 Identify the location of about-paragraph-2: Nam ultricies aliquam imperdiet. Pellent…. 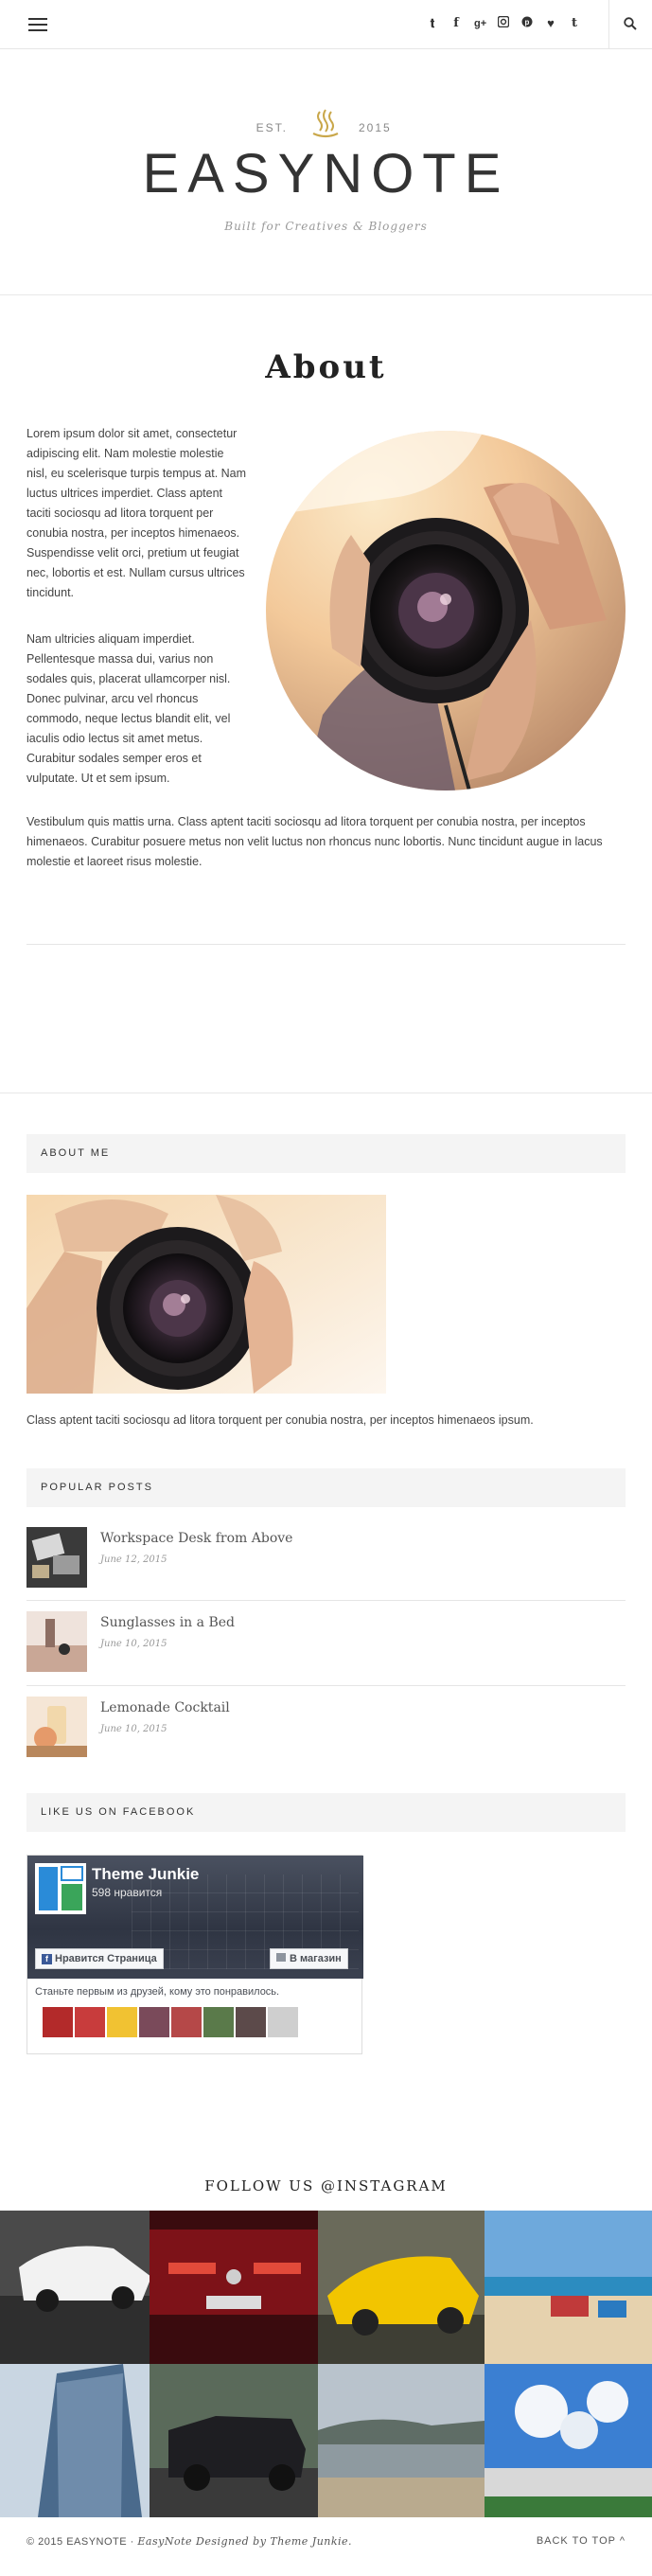
(128, 708).